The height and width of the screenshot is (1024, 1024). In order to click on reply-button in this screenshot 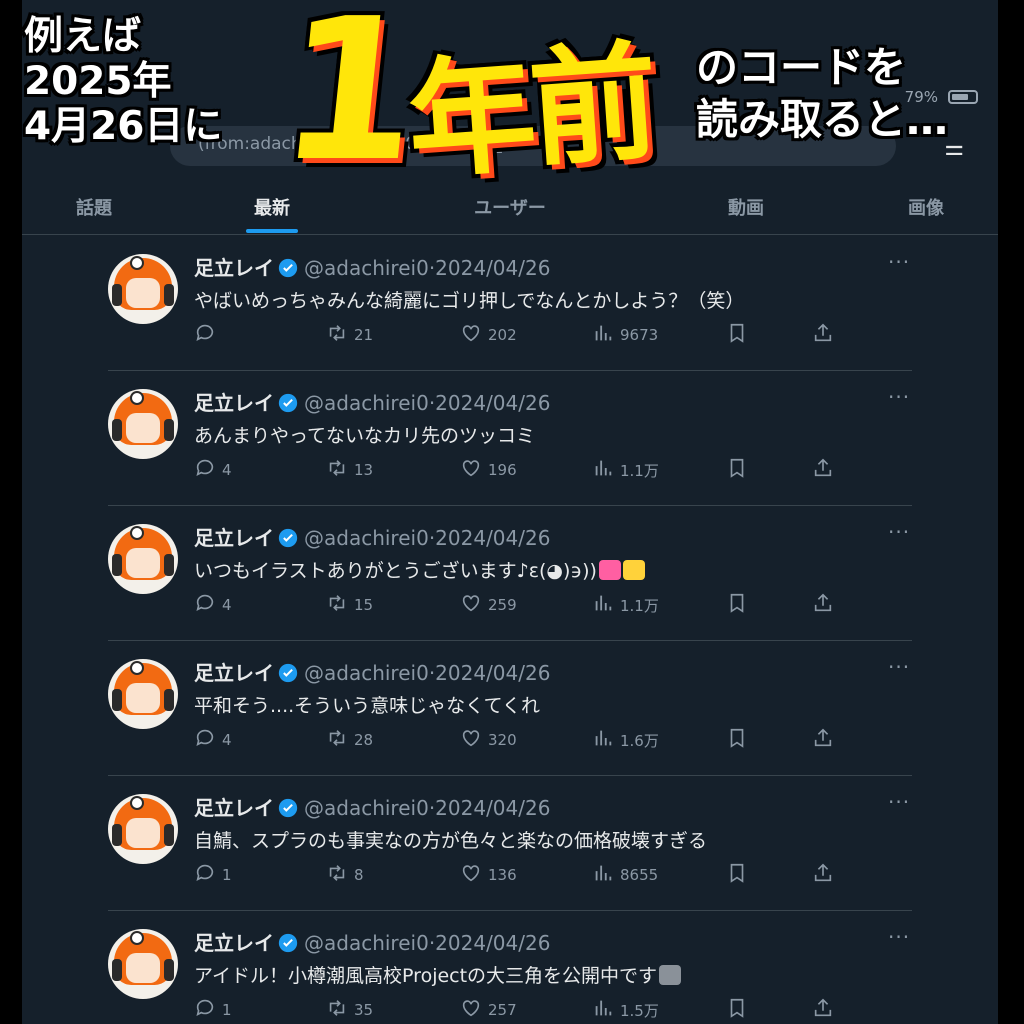, I will do `click(208, 335)`.